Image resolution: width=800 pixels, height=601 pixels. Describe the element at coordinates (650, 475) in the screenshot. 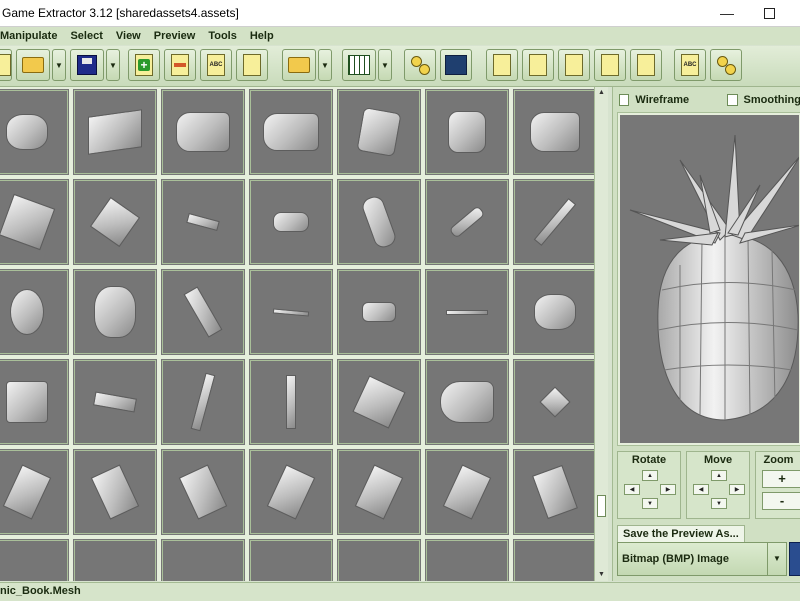

I see `rotate-up-button: ▲` at that location.